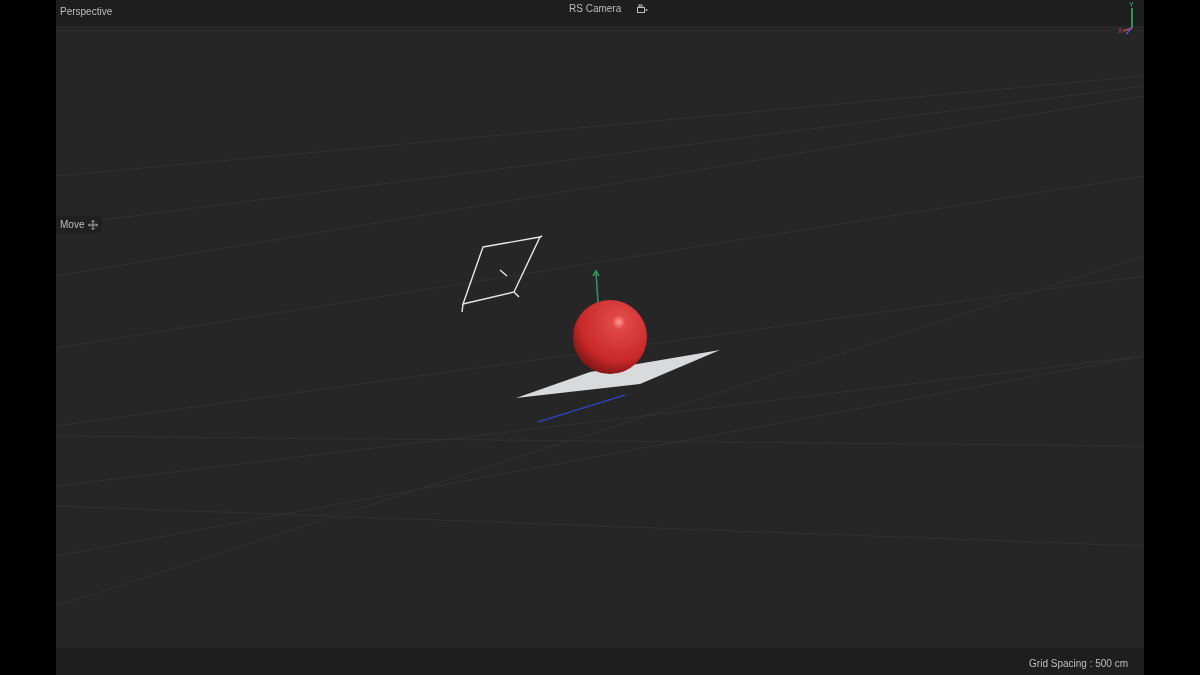  Describe the element at coordinates (595, 8) in the screenshot. I see `camera-name: RS Camera` at that location.